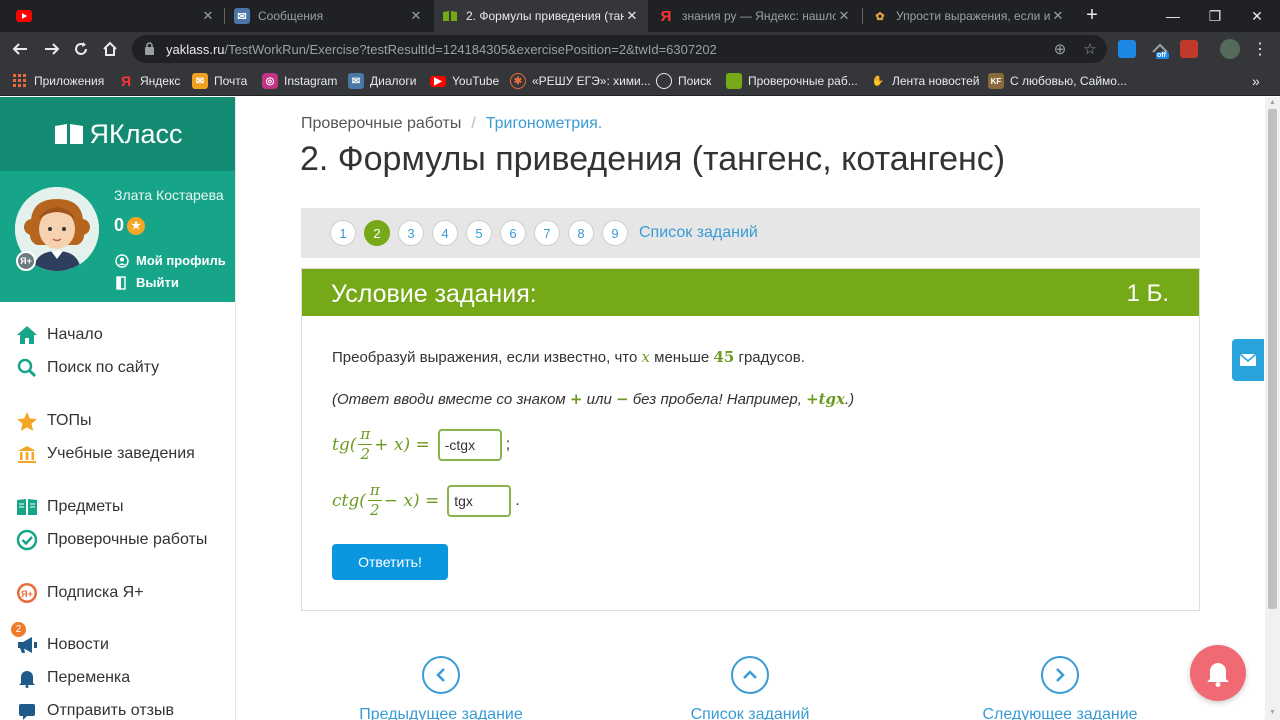 The width and height of the screenshot is (1280, 720). What do you see at coordinates (390, 562) in the screenshot?
I see `submit-answer-button: Ответить!` at bounding box center [390, 562].